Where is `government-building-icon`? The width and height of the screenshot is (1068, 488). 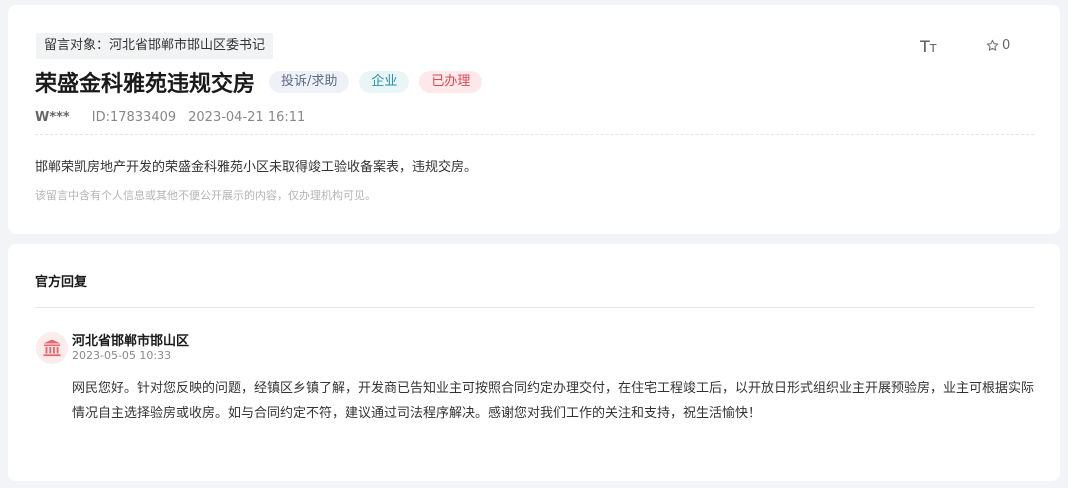
government-building-icon is located at coordinates (52, 348).